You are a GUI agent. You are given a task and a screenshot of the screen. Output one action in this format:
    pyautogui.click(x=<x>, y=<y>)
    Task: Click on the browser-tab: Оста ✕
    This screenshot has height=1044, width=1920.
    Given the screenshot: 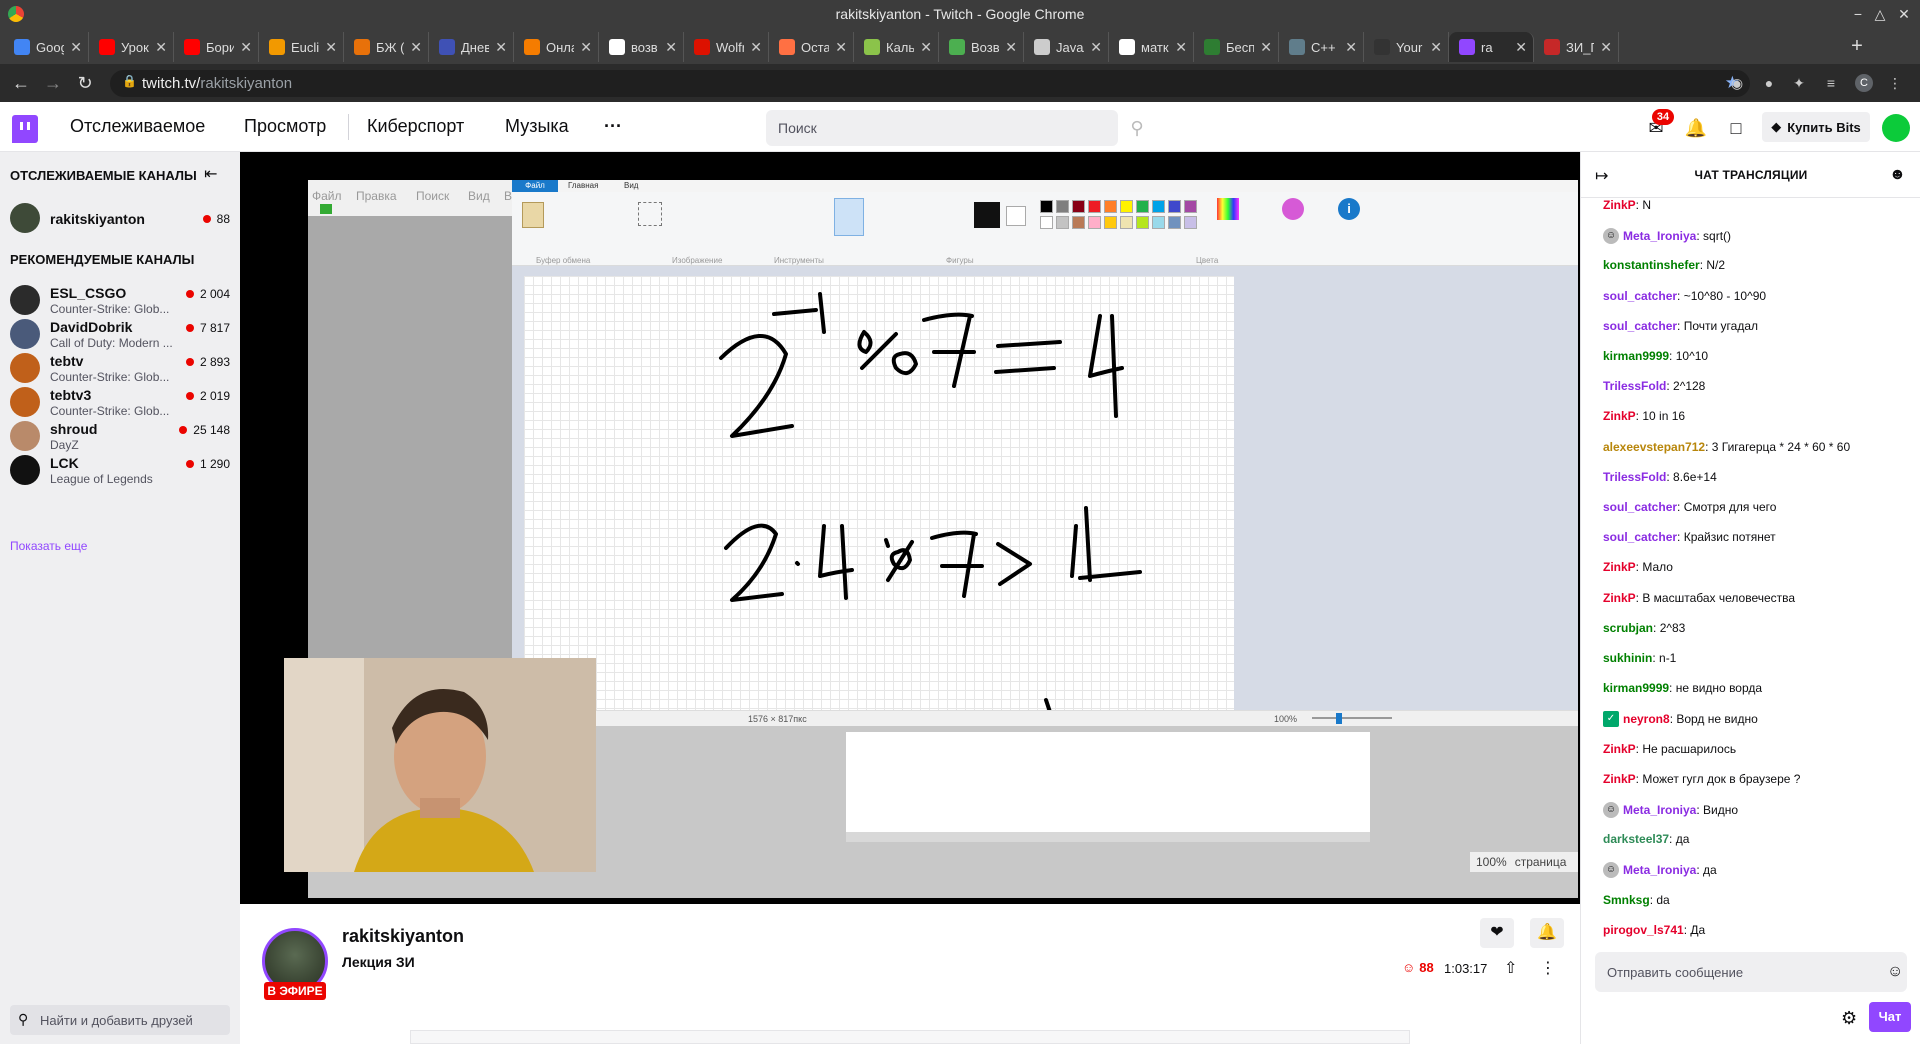 What is the action you would take?
    pyautogui.click(x=811, y=47)
    